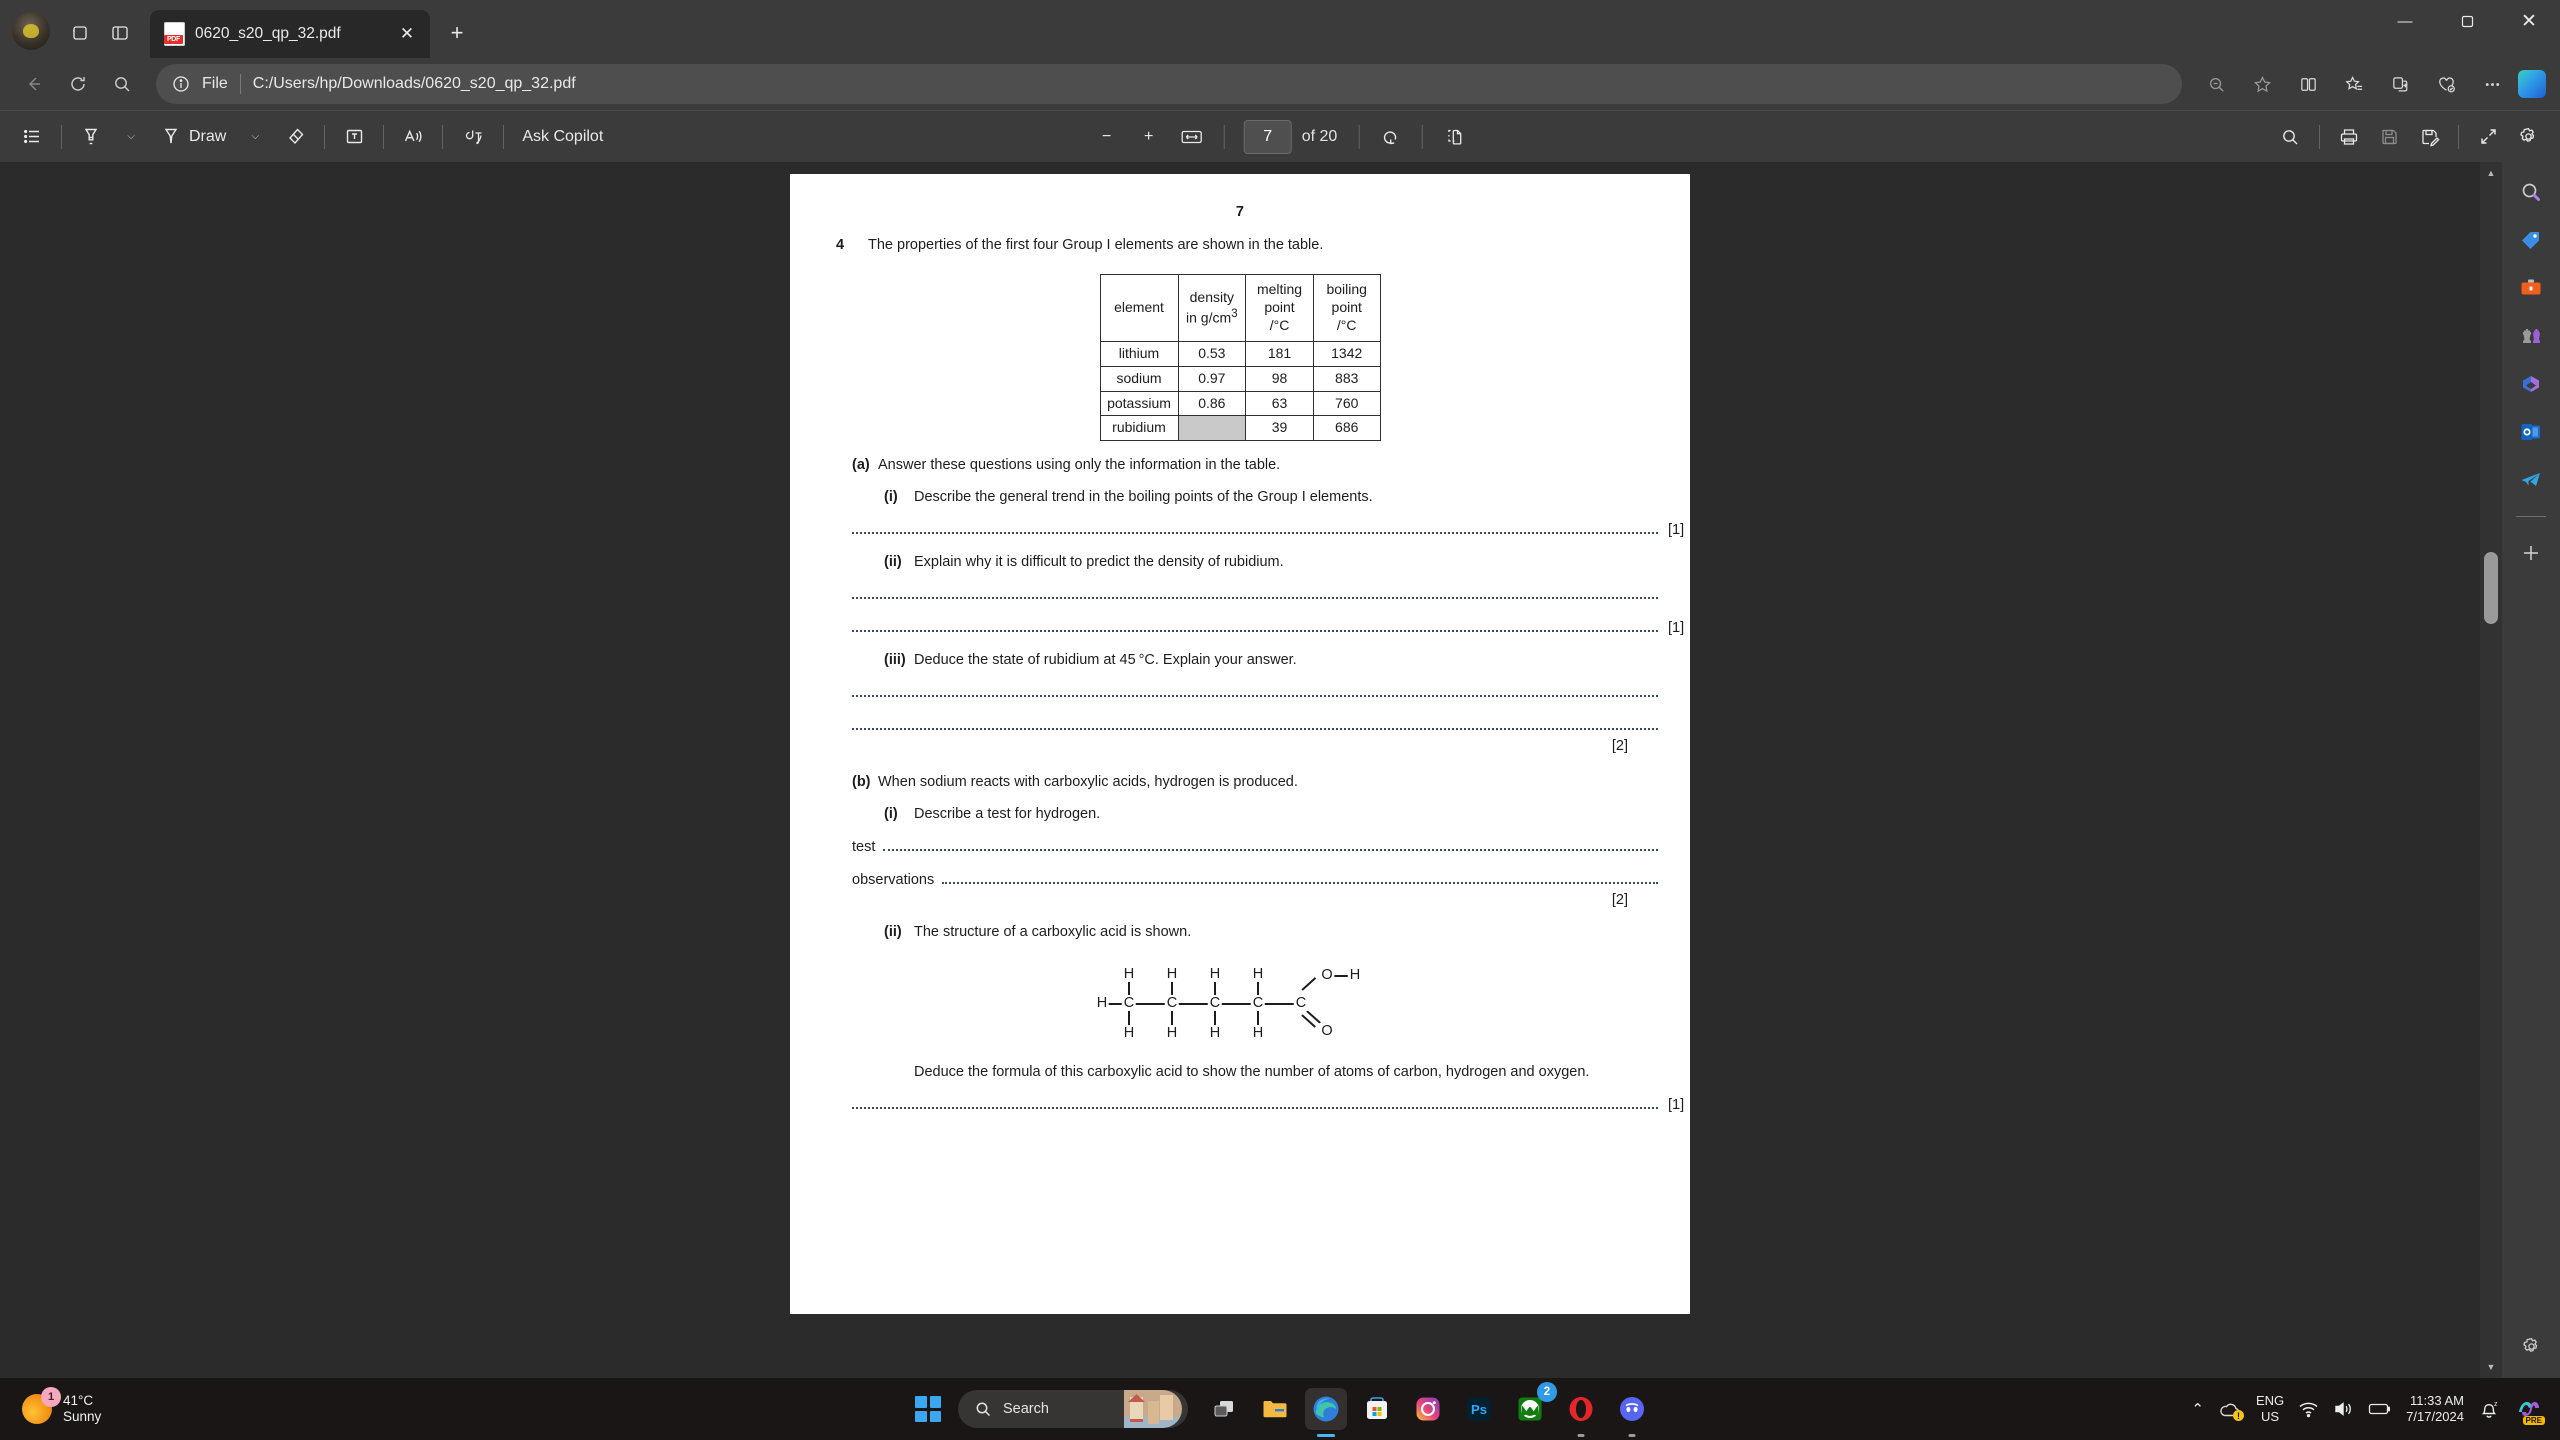 The image size is (2560, 1440). What do you see at coordinates (2531, 336) in the screenshot?
I see `sidebar-games-icon` at bounding box center [2531, 336].